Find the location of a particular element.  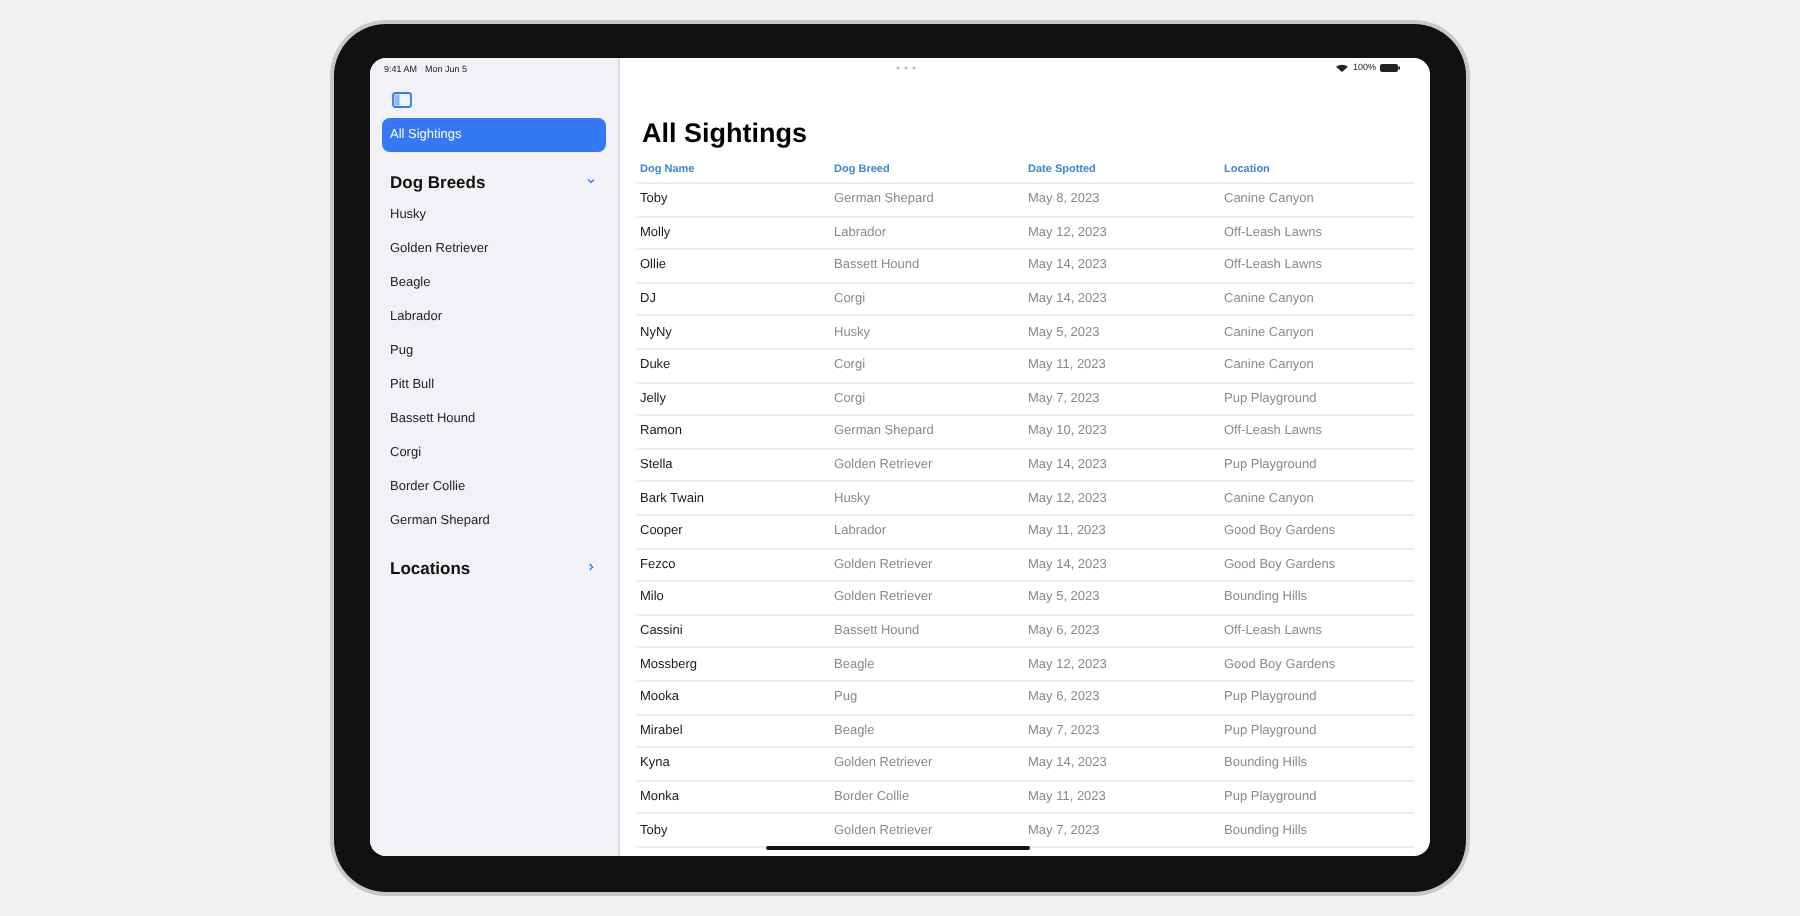

page-title: All Sightings is located at coordinates (725, 134).